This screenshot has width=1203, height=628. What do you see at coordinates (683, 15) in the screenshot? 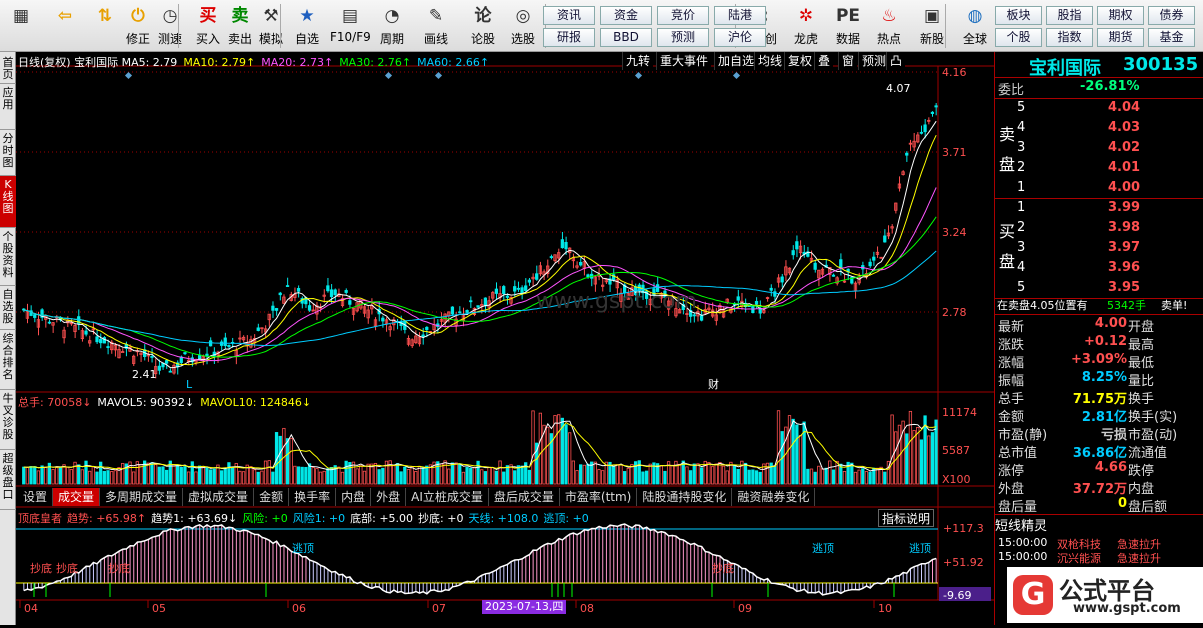
I see `quick-button-2: 竞价` at bounding box center [683, 15].